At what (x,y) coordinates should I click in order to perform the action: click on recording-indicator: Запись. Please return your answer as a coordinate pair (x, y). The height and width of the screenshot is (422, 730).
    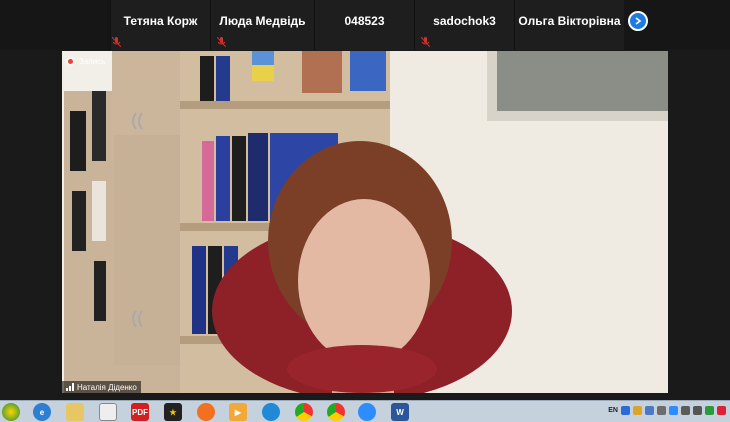
    Looking at the image, I should click on (85, 61).